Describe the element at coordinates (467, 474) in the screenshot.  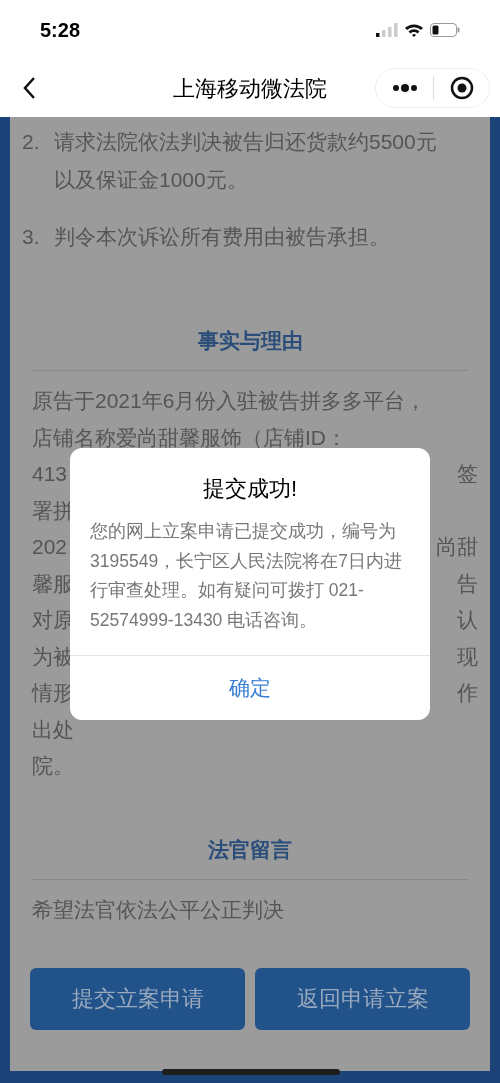
I see `fact-text: 签` at that location.